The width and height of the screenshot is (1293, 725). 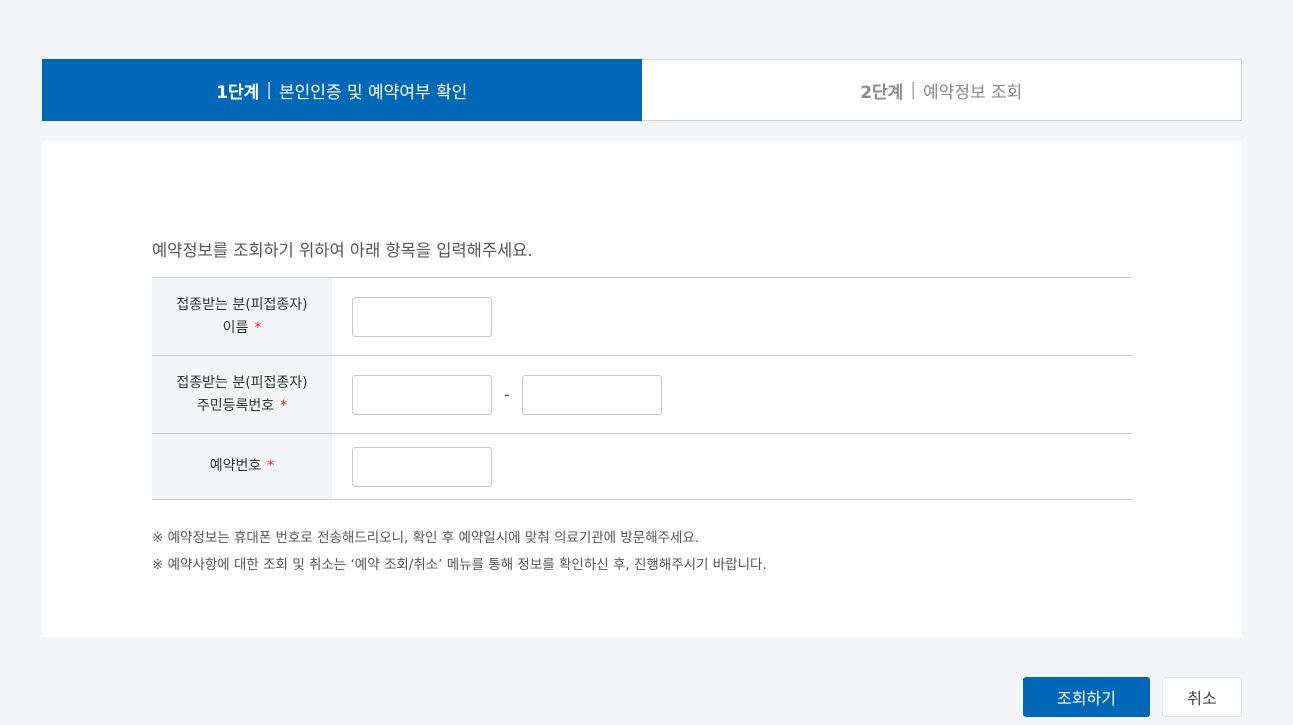 I want to click on step-1-label: 본인인증 및 예약여부 확인, so click(x=373, y=92).